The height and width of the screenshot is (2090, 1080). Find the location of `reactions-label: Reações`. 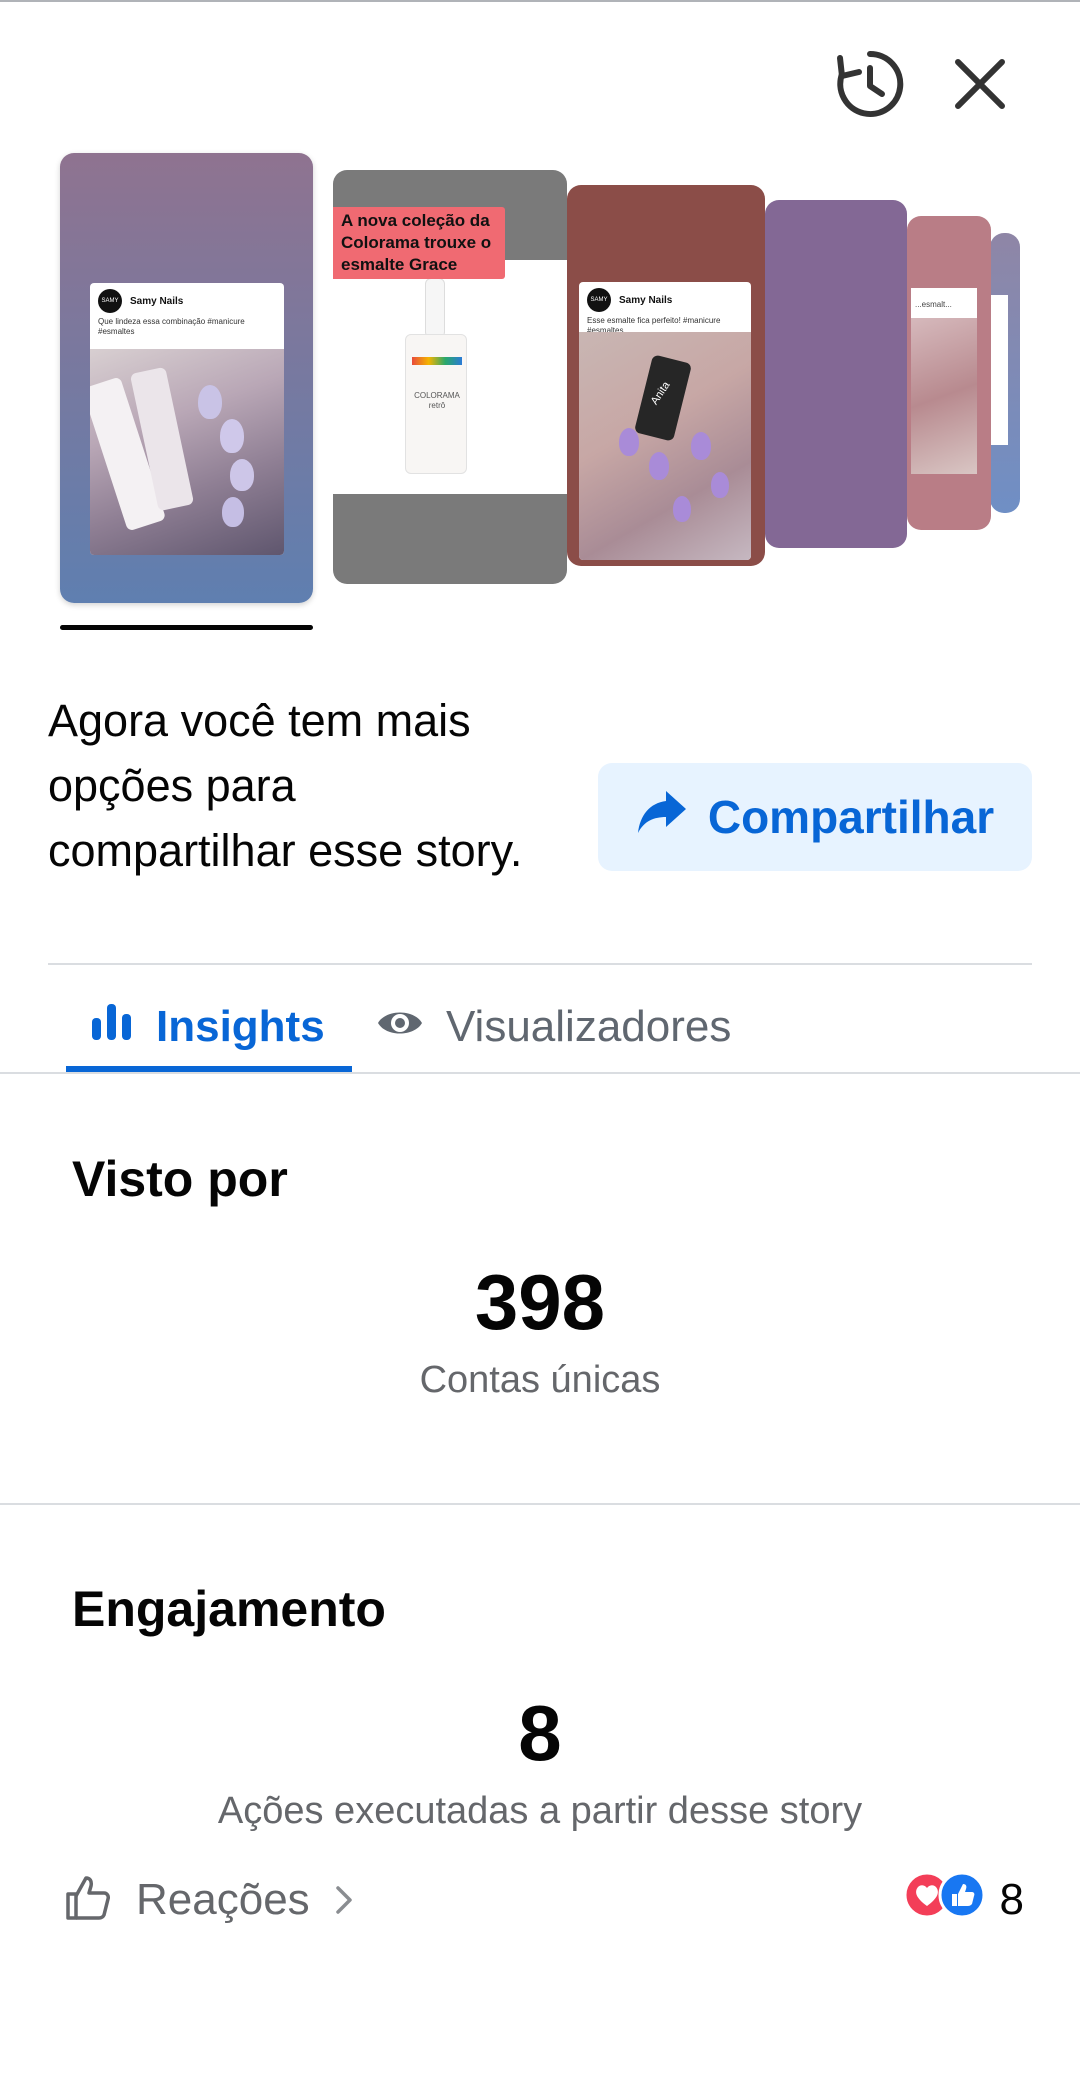

reactions-label: Reações is located at coordinates (223, 1899).